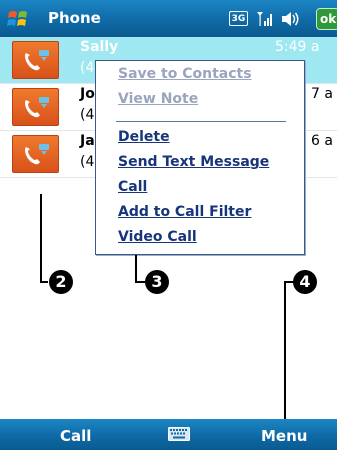 This screenshot has height=450, width=337. I want to click on callout-4-line, so click(285, 352).